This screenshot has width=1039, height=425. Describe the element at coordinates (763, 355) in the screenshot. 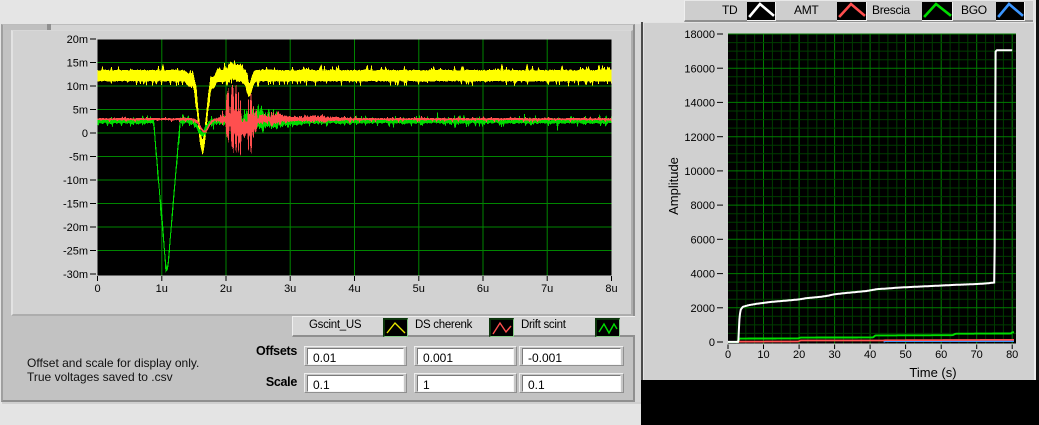

I see `svg-text: 10` at that location.